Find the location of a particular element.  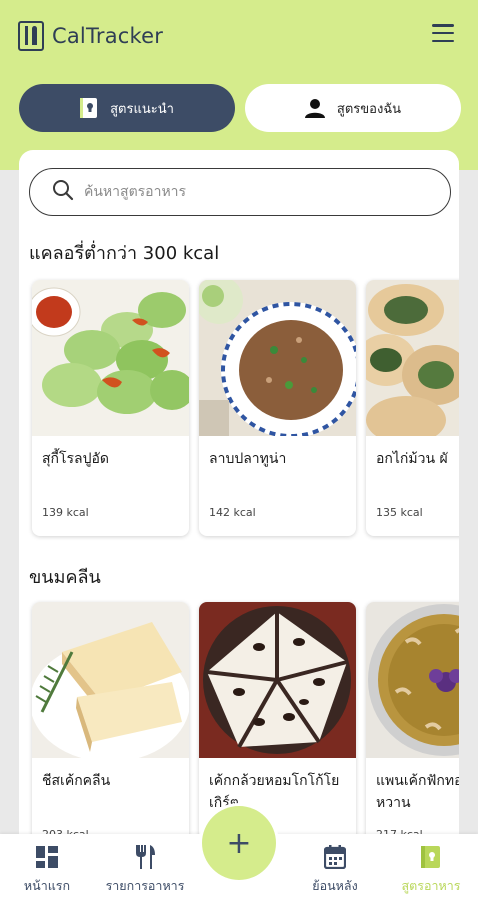

nav-recipes: สูตรอาหาร is located at coordinates (427, 870).